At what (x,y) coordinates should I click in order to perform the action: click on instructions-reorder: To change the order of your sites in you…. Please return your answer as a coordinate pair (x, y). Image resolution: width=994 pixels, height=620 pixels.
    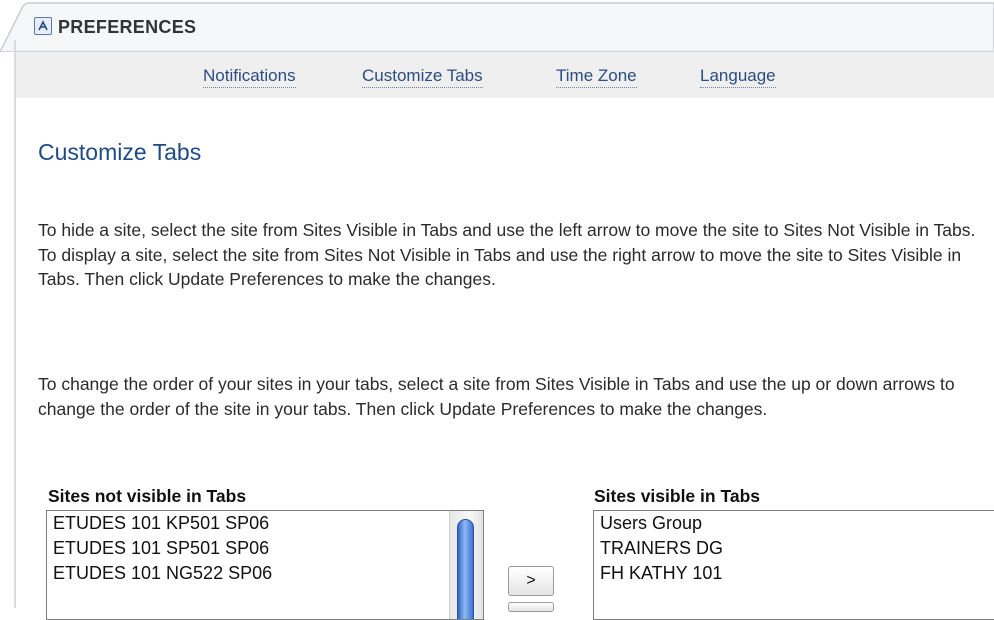
    Looking at the image, I should click on (496, 396).